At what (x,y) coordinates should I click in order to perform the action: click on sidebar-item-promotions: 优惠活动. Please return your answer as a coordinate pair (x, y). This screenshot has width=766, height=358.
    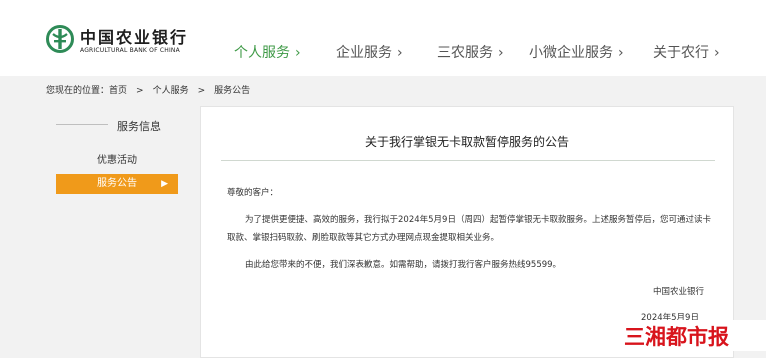
    Looking at the image, I should click on (117, 161).